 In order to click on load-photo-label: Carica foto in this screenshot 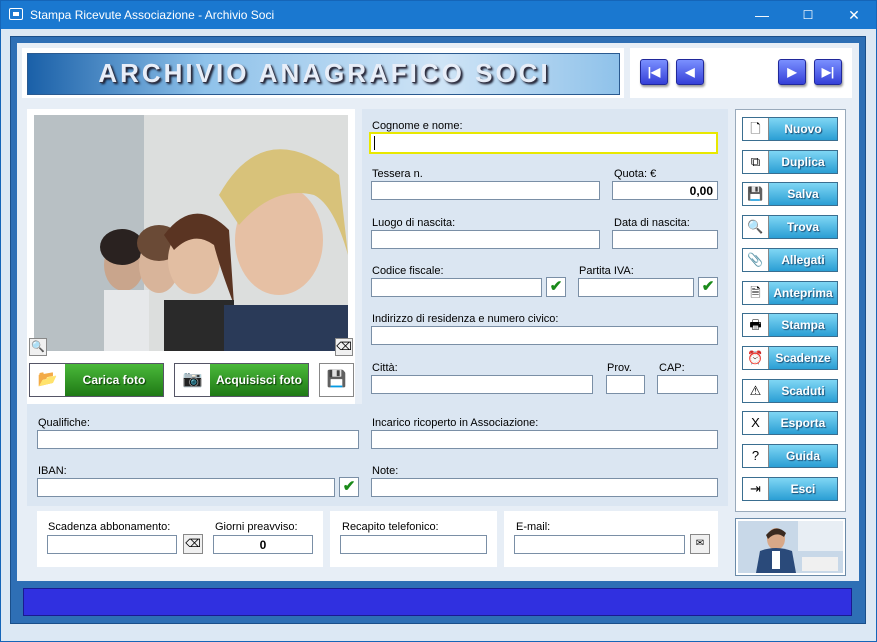, I will do `click(114, 380)`.